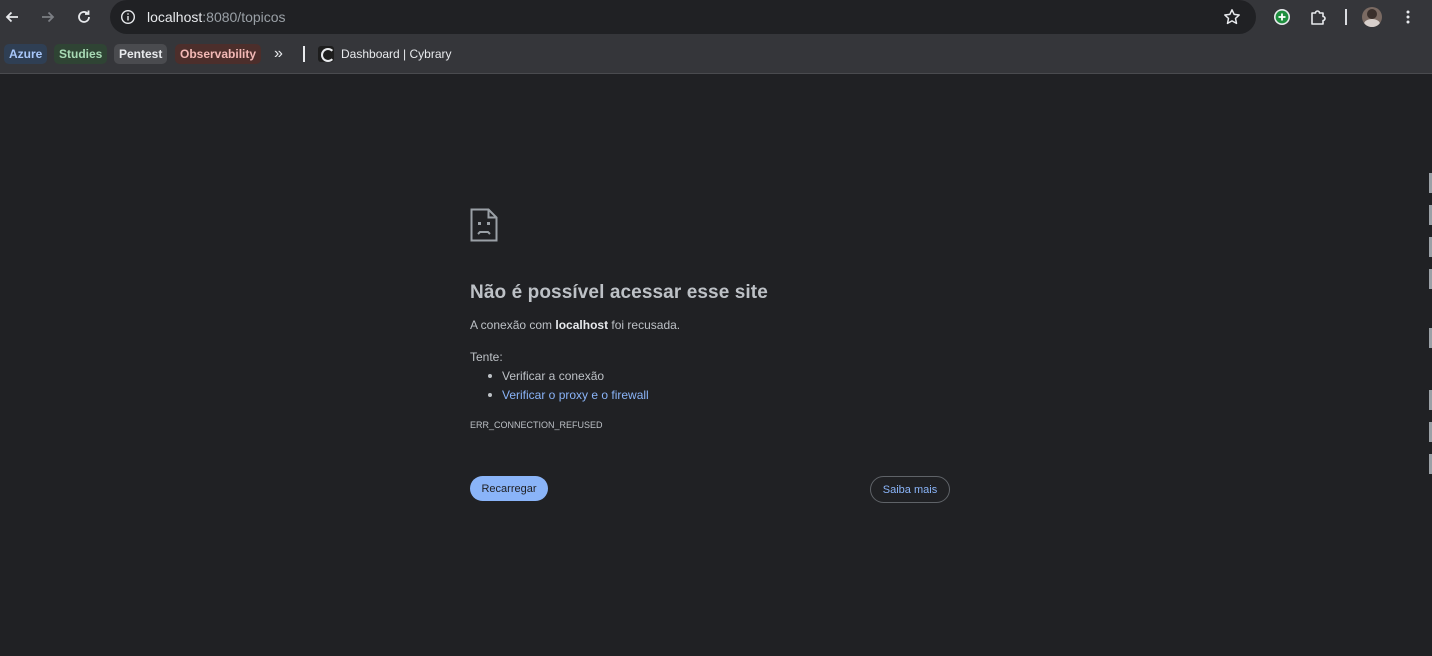 The width and height of the screenshot is (1432, 656). What do you see at coordinates (1372, 17) in the screenshot?
I see `profile-avatar` at bounding box center [1372, 17].